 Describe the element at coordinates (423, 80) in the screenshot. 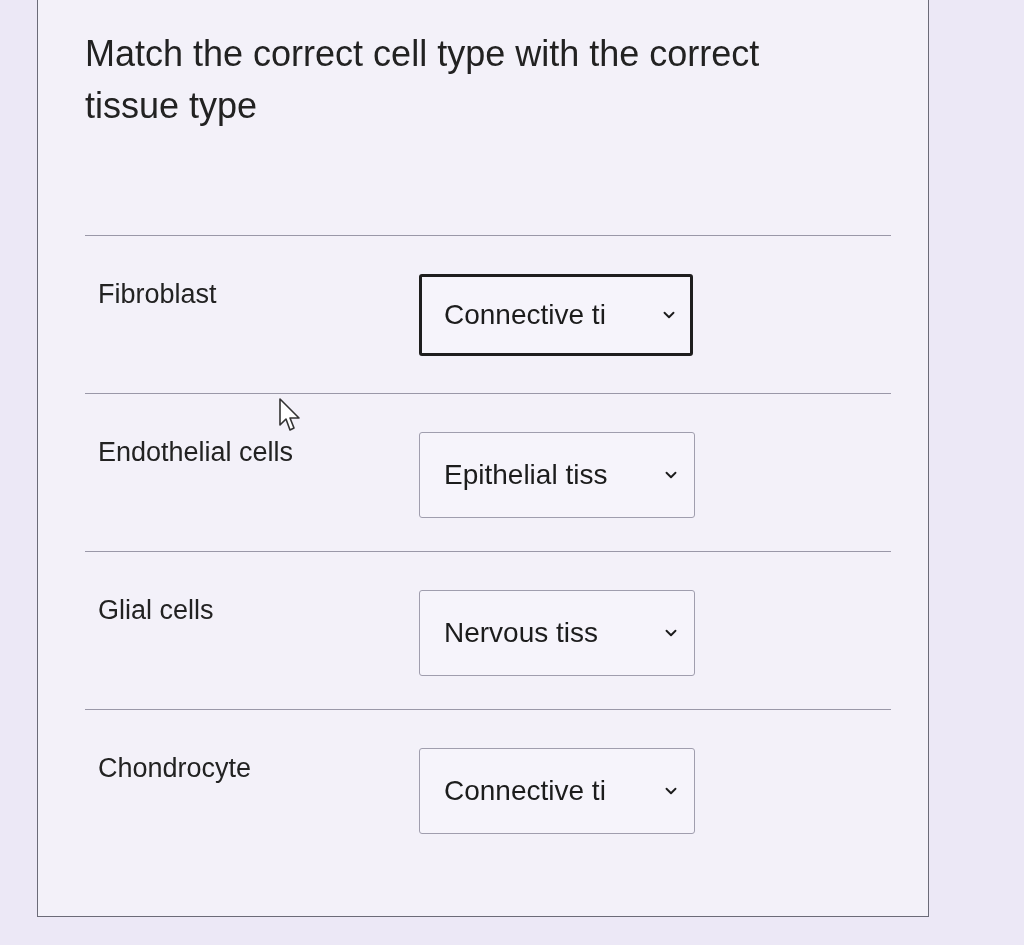

I see `question-text: Match the correct cell type with the correct tissue type` at that location.